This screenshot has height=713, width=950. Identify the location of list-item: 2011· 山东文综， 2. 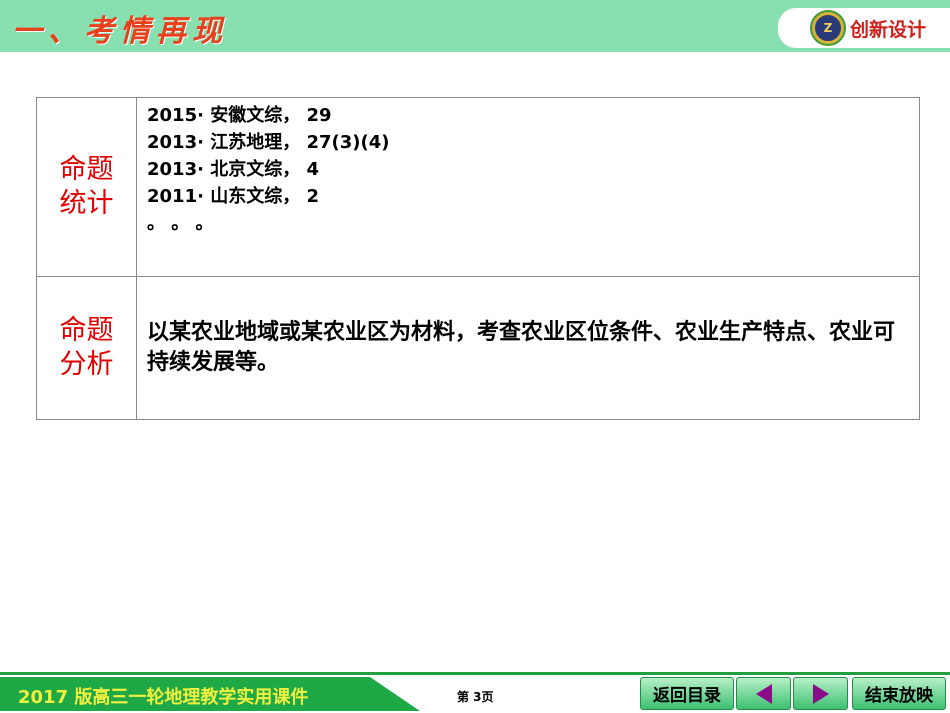
(233, 196).